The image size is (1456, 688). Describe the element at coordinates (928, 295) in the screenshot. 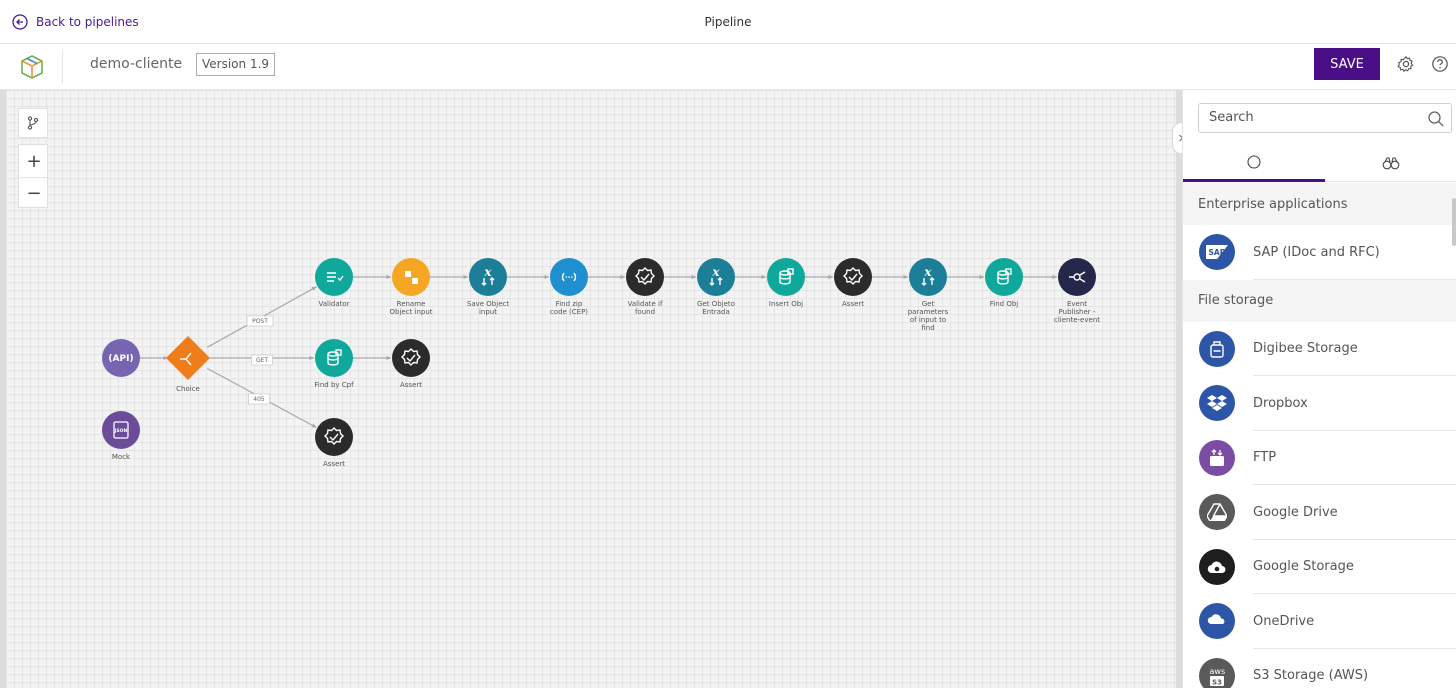

I see `pipeline-node-get-params: x Get parameters of input to find` at that location.